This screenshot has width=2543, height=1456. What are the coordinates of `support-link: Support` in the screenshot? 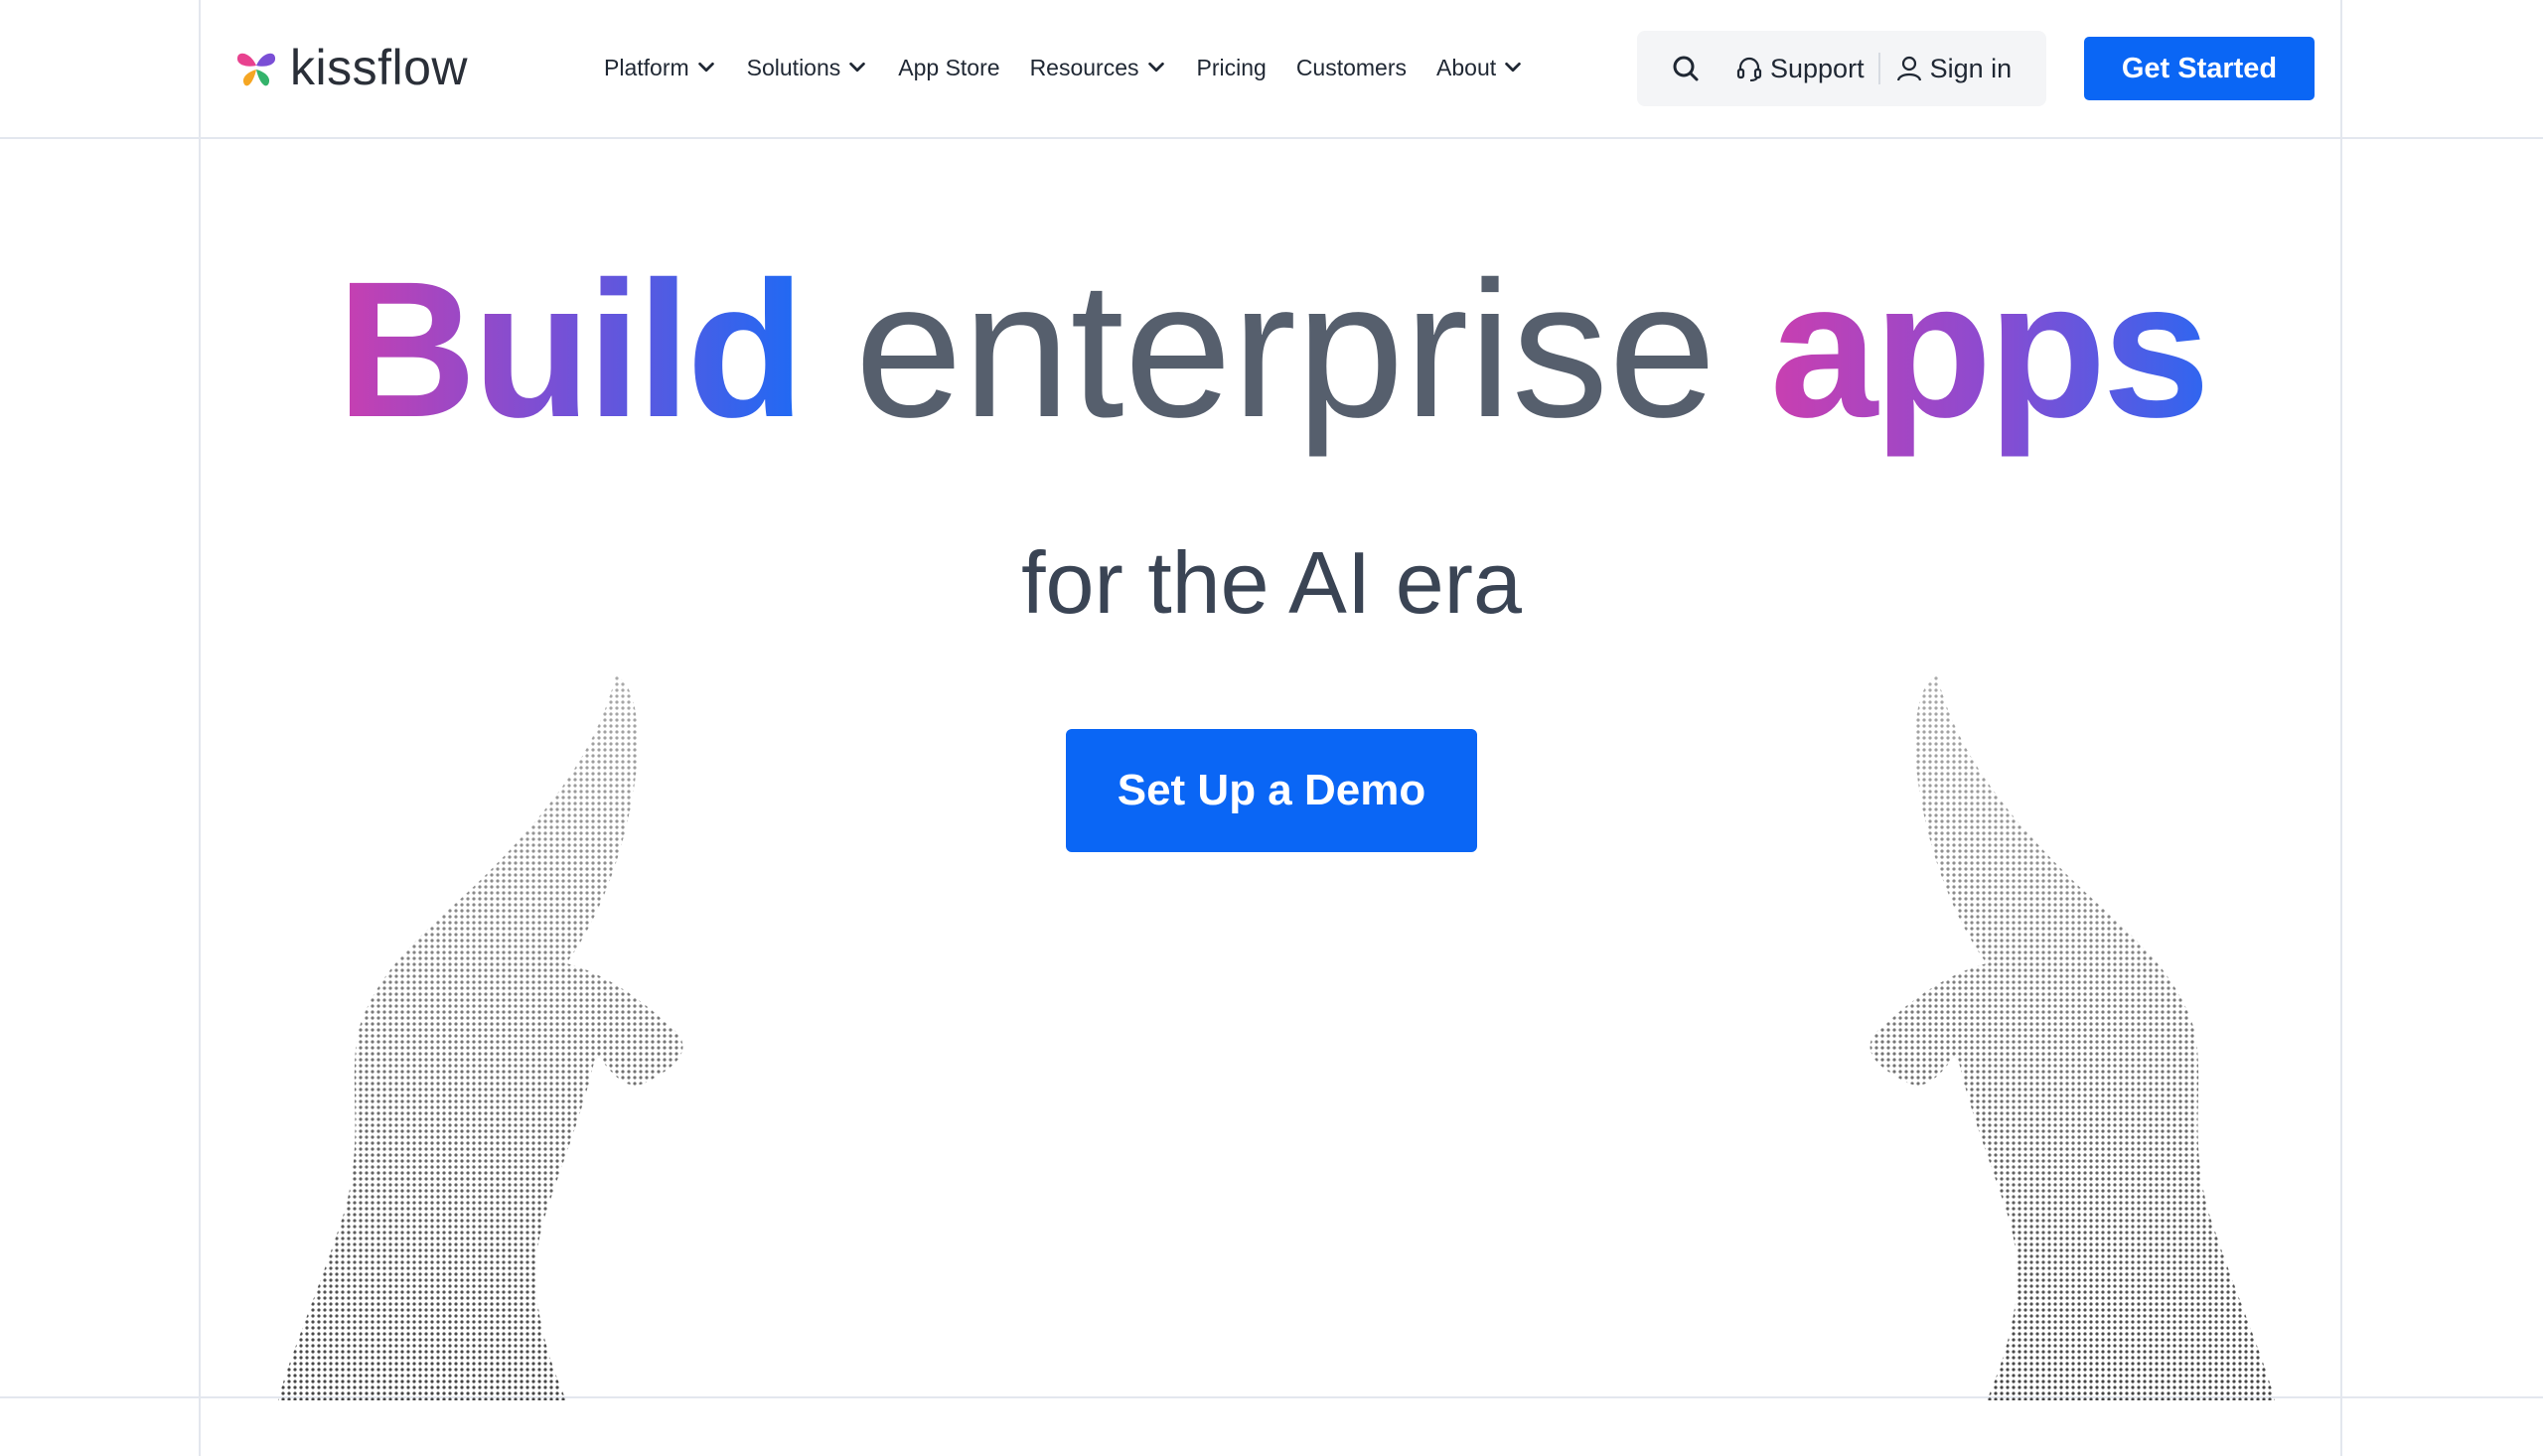 It's located at (1799, 69).